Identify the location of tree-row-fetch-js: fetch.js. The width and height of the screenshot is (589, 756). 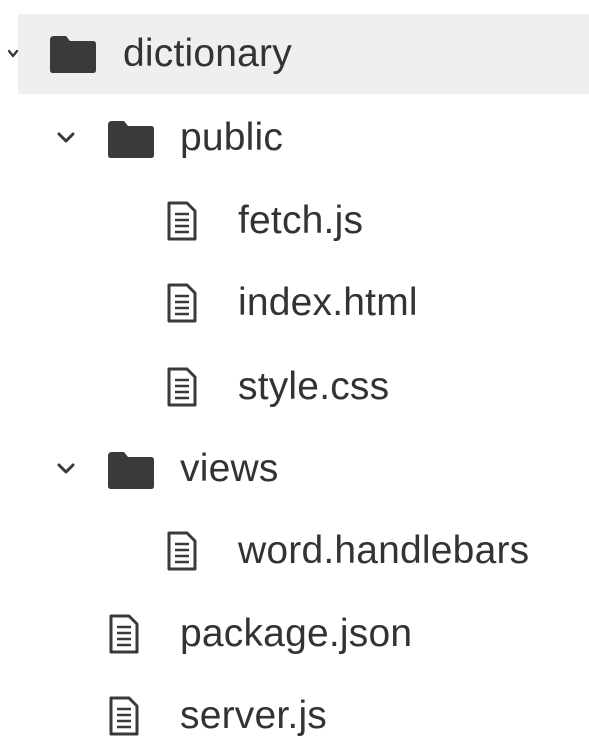
(294, 221).